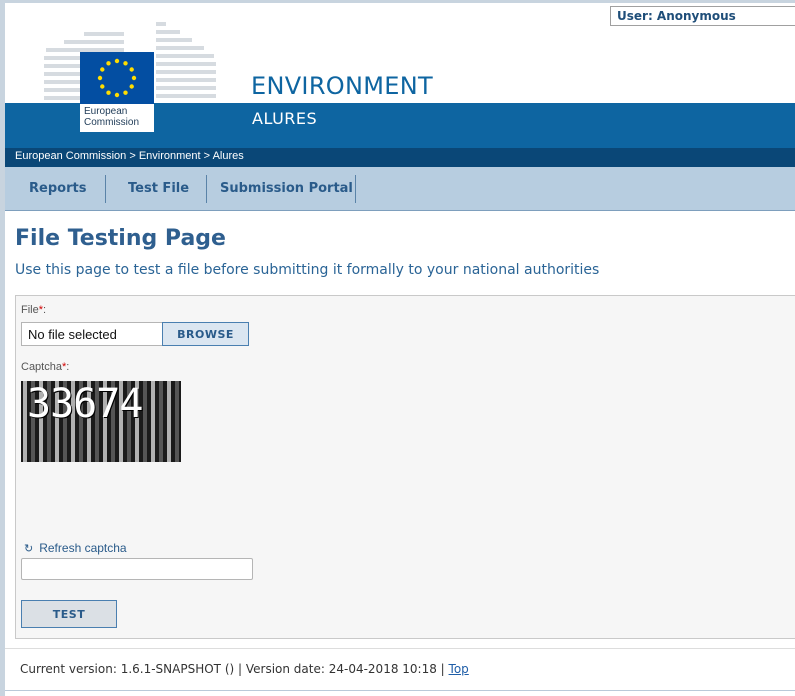 Image resolution: width=795 pixels, height=696 pixels. I want to click on footer-divider, so click(400, 648).